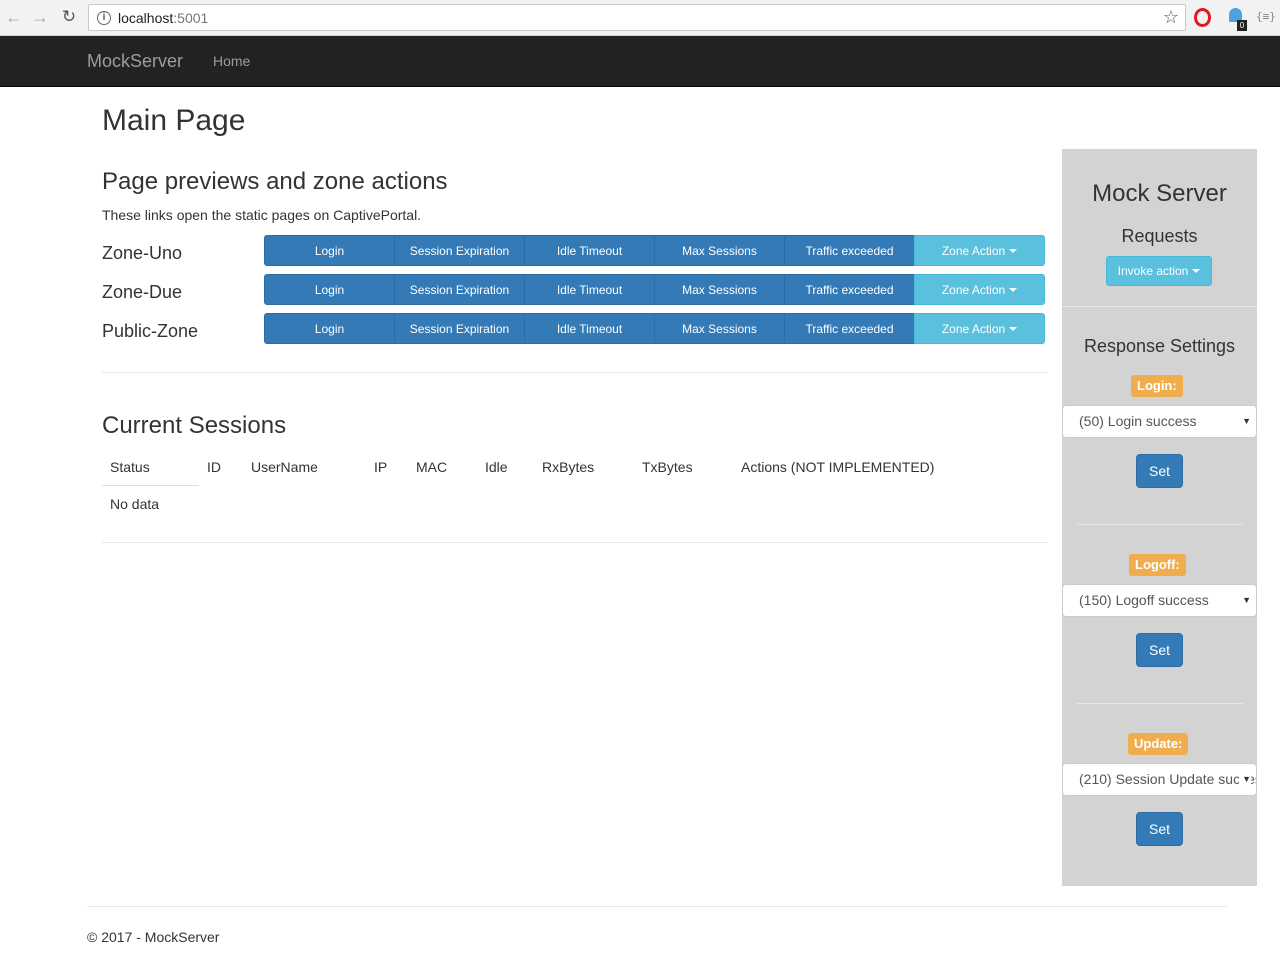 The image size is (1280, 956). I want to click on ghostery-extension-icon: 0, so click(1237, 18).